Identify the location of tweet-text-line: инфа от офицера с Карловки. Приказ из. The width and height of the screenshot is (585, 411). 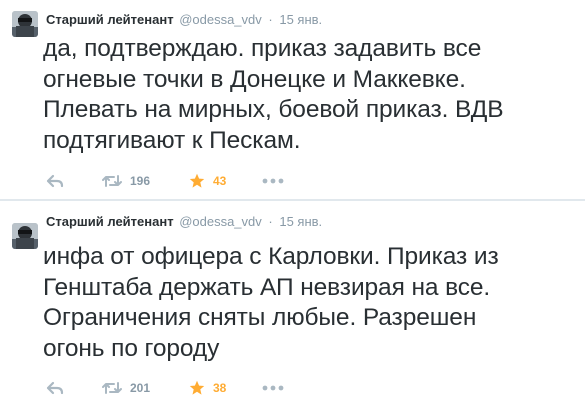
(271, 256).